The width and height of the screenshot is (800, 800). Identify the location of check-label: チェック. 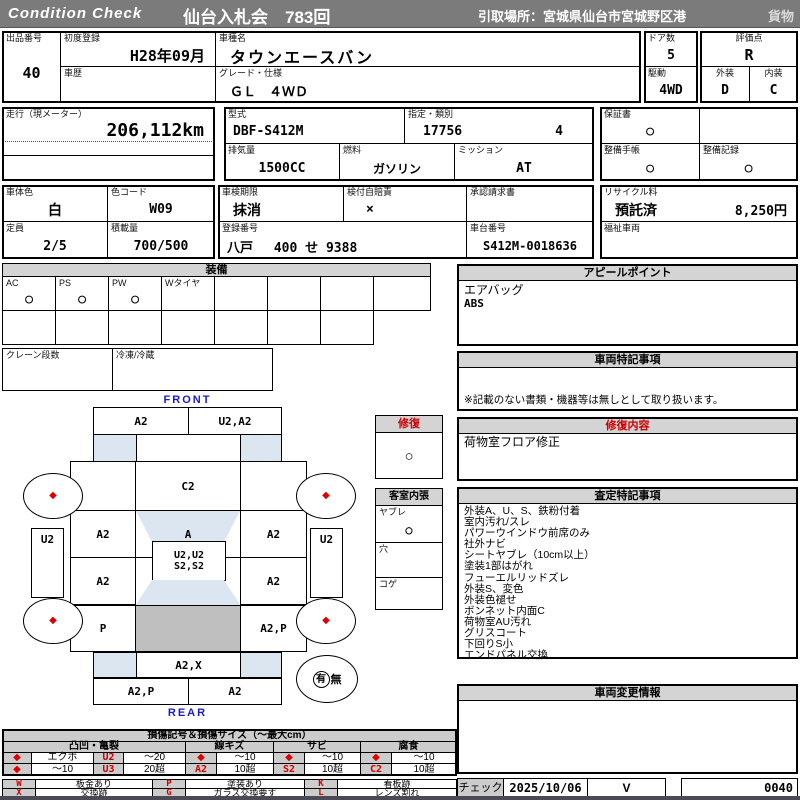
(480, 787).